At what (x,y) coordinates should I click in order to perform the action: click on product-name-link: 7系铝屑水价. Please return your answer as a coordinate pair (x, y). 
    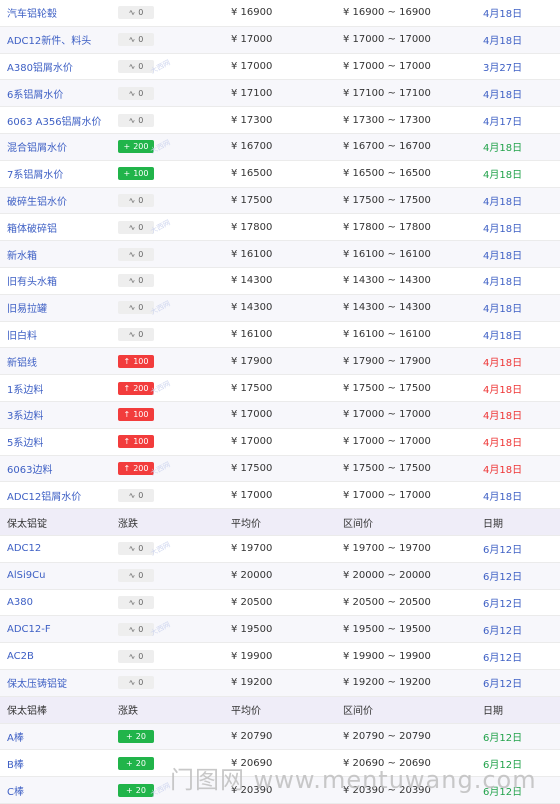
    Looking at the image, I should click on (61, 174).